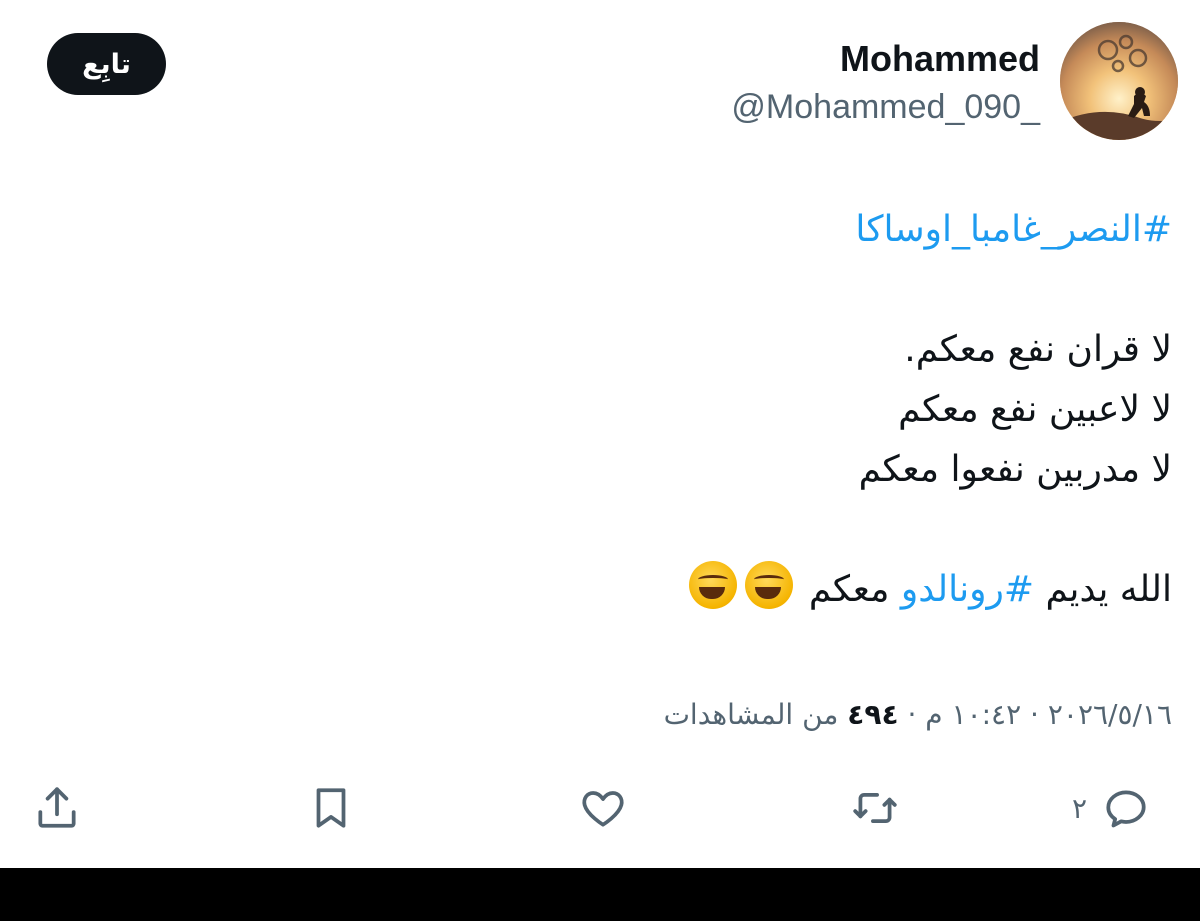 Image resolution: width=1200 pixels, height=921 pixels. Describe the element at coordinates (1126, 809) in the screenshot. I see `reply-icon` at that location.